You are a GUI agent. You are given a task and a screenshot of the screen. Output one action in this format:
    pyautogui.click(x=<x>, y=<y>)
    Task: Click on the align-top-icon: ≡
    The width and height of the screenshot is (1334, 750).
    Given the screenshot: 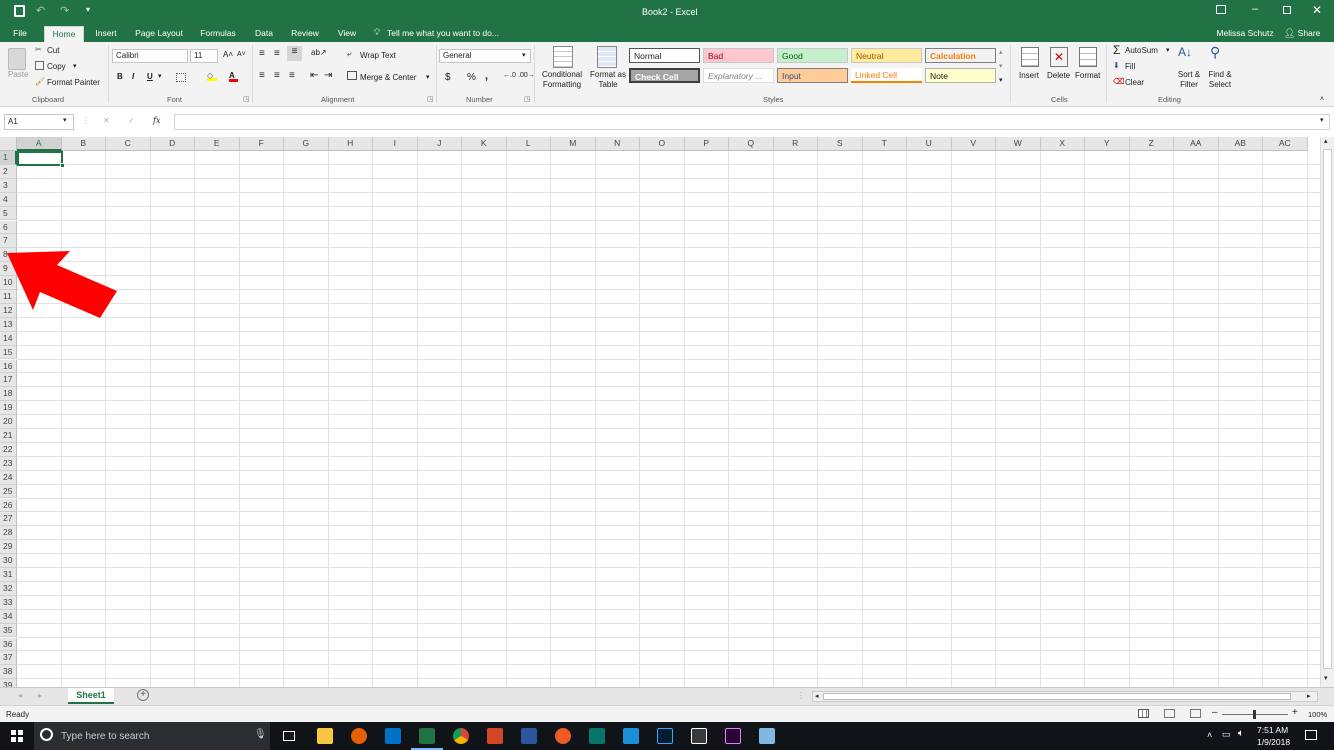 What is the action you would take?
    pyautogui.click(x=262, y=53)
    